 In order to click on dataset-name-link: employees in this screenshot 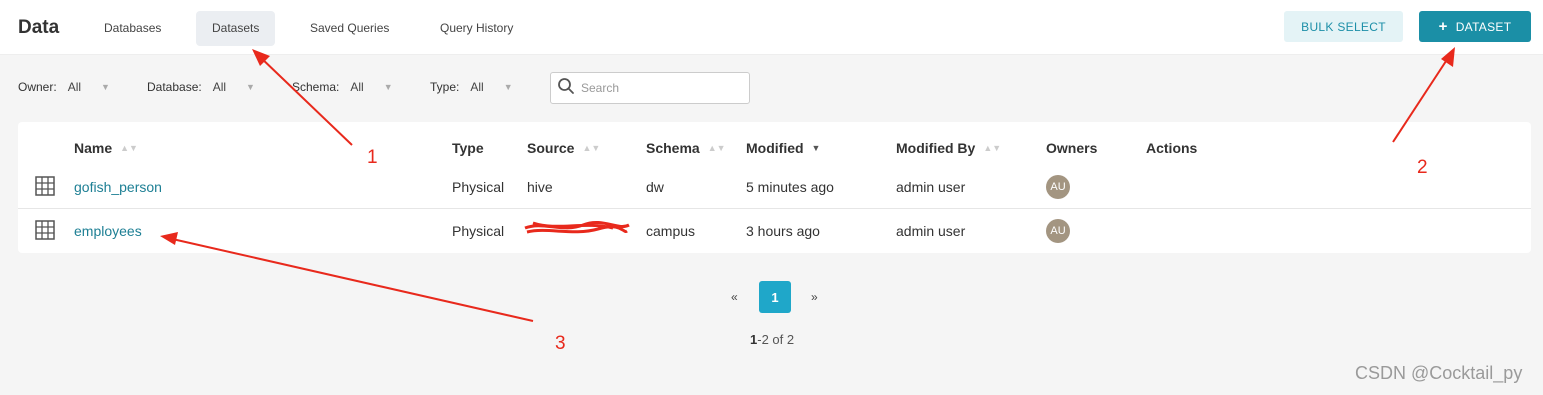, I will do `click(108, 231)`.